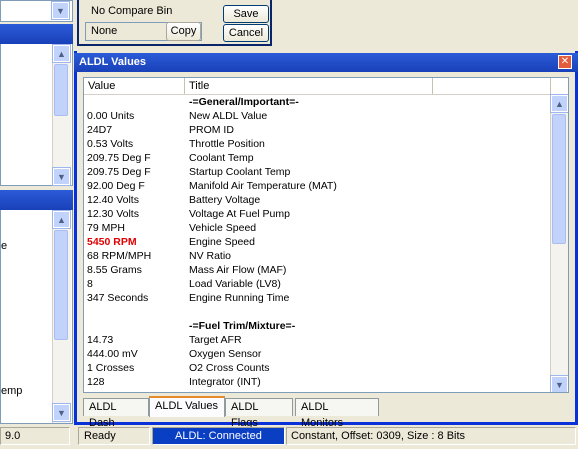 The image size is (578, 449). Describe the element at coordinates (100, 130) in the screenshot. I see `cell-value: 24D7` at that location.